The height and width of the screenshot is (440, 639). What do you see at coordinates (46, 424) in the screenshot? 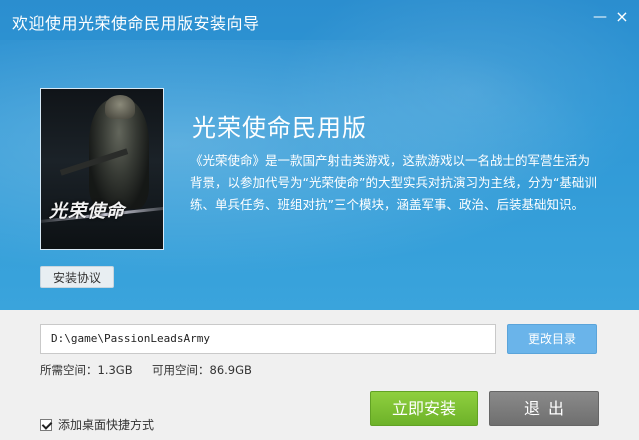
I see `checkmark-icon` at bounding box center [46, 424].